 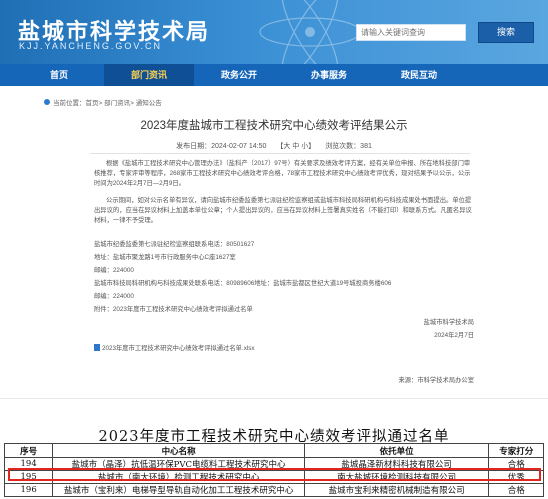 What do you see at coordinates (178, 477) in the screenshot?
I see `cell-center-name: 盐城市（南大环境）检测工程技术研究中心` at bounding box center [178, 477].